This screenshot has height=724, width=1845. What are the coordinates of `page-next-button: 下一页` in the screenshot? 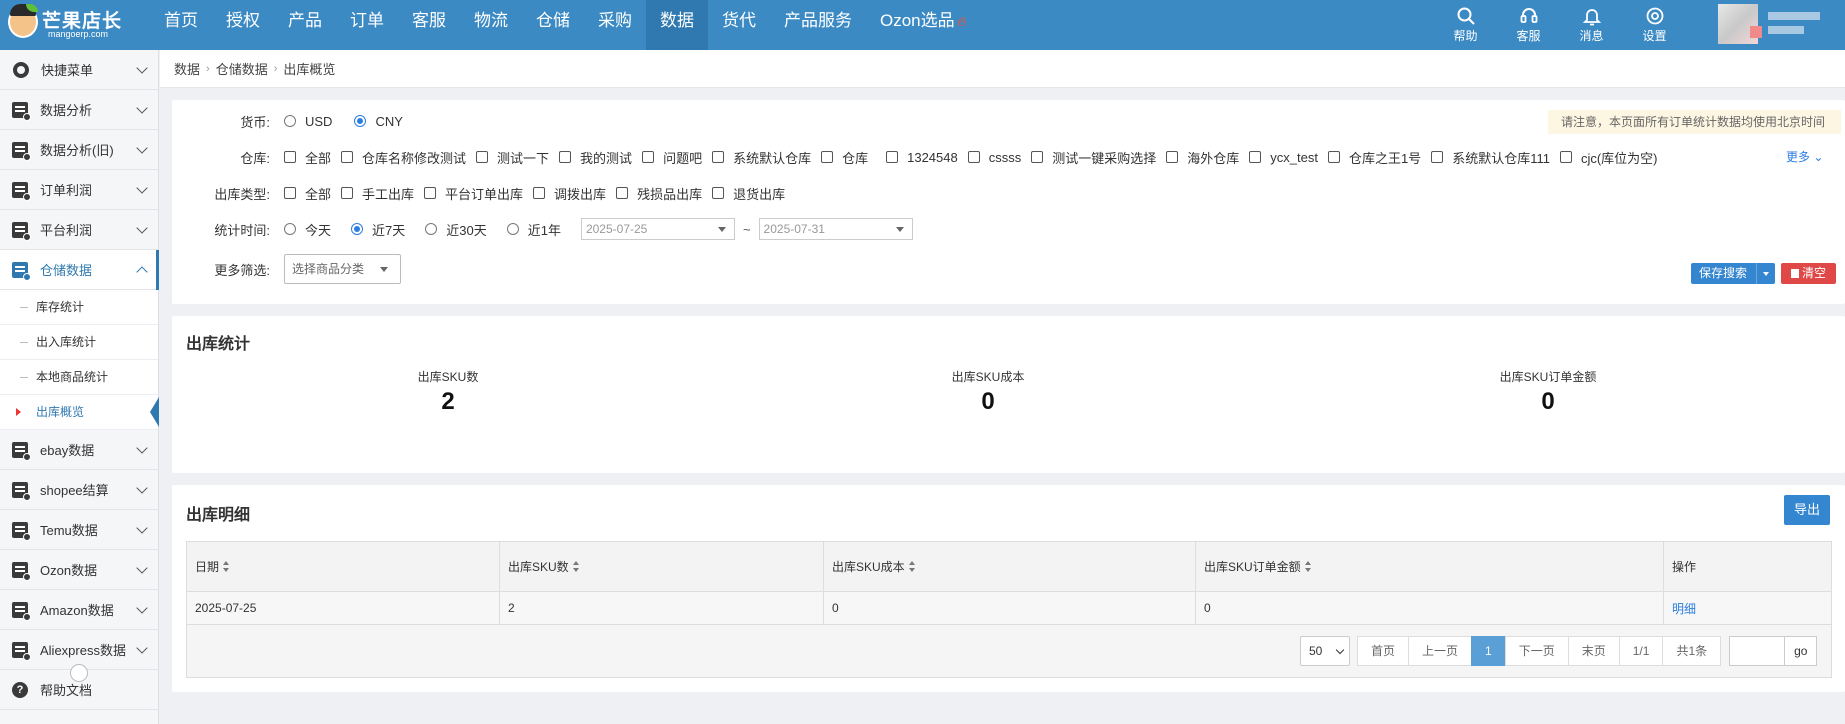 It's located at (1536, 651).